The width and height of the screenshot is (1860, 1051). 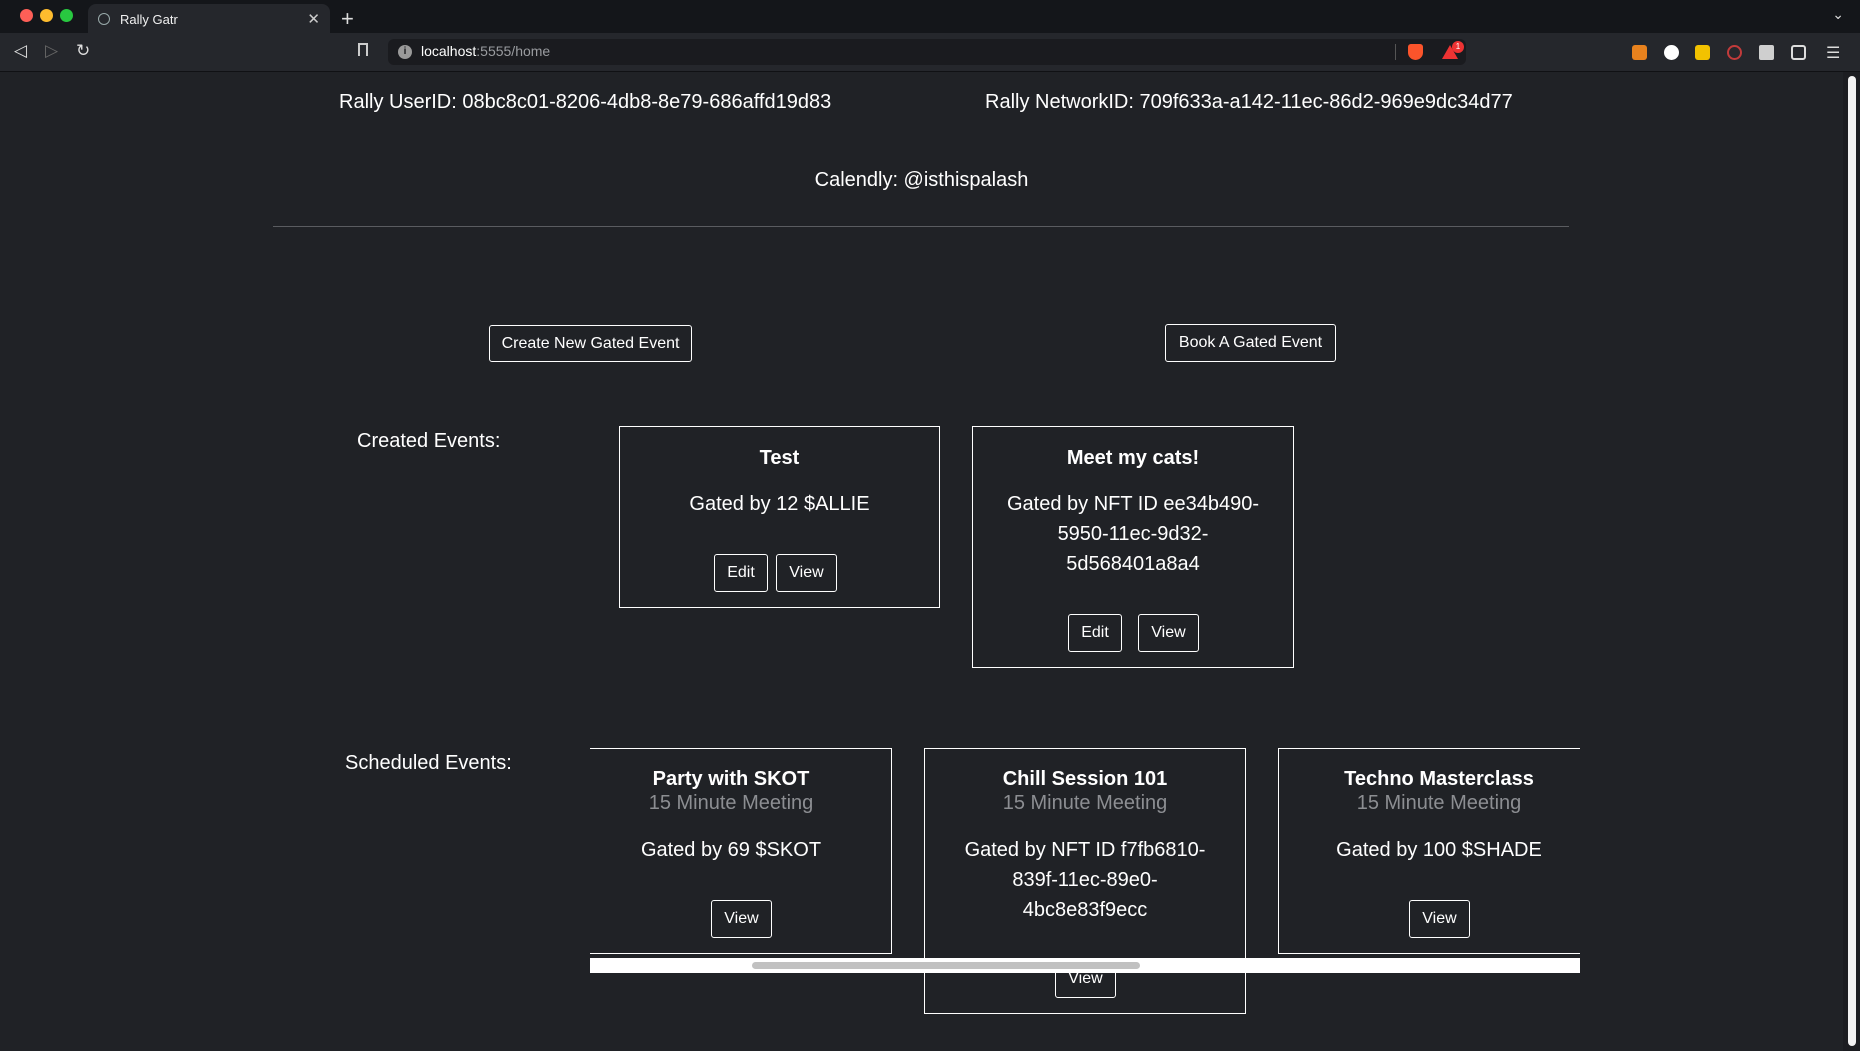 I want to click on create-gated-event-button: Create New Gated Event, so click(x=590, y=343).